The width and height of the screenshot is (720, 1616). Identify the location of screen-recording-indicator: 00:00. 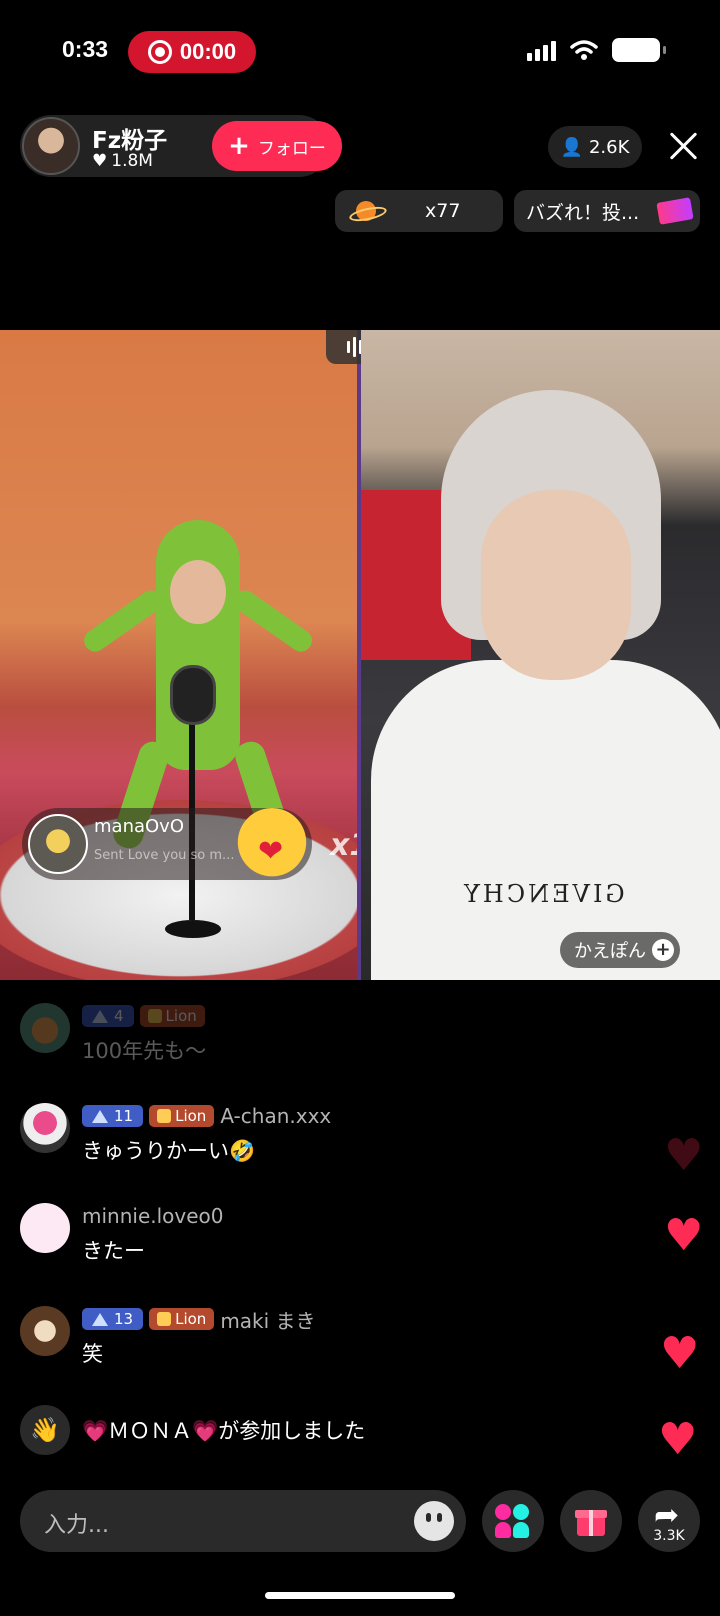
(192, 52).